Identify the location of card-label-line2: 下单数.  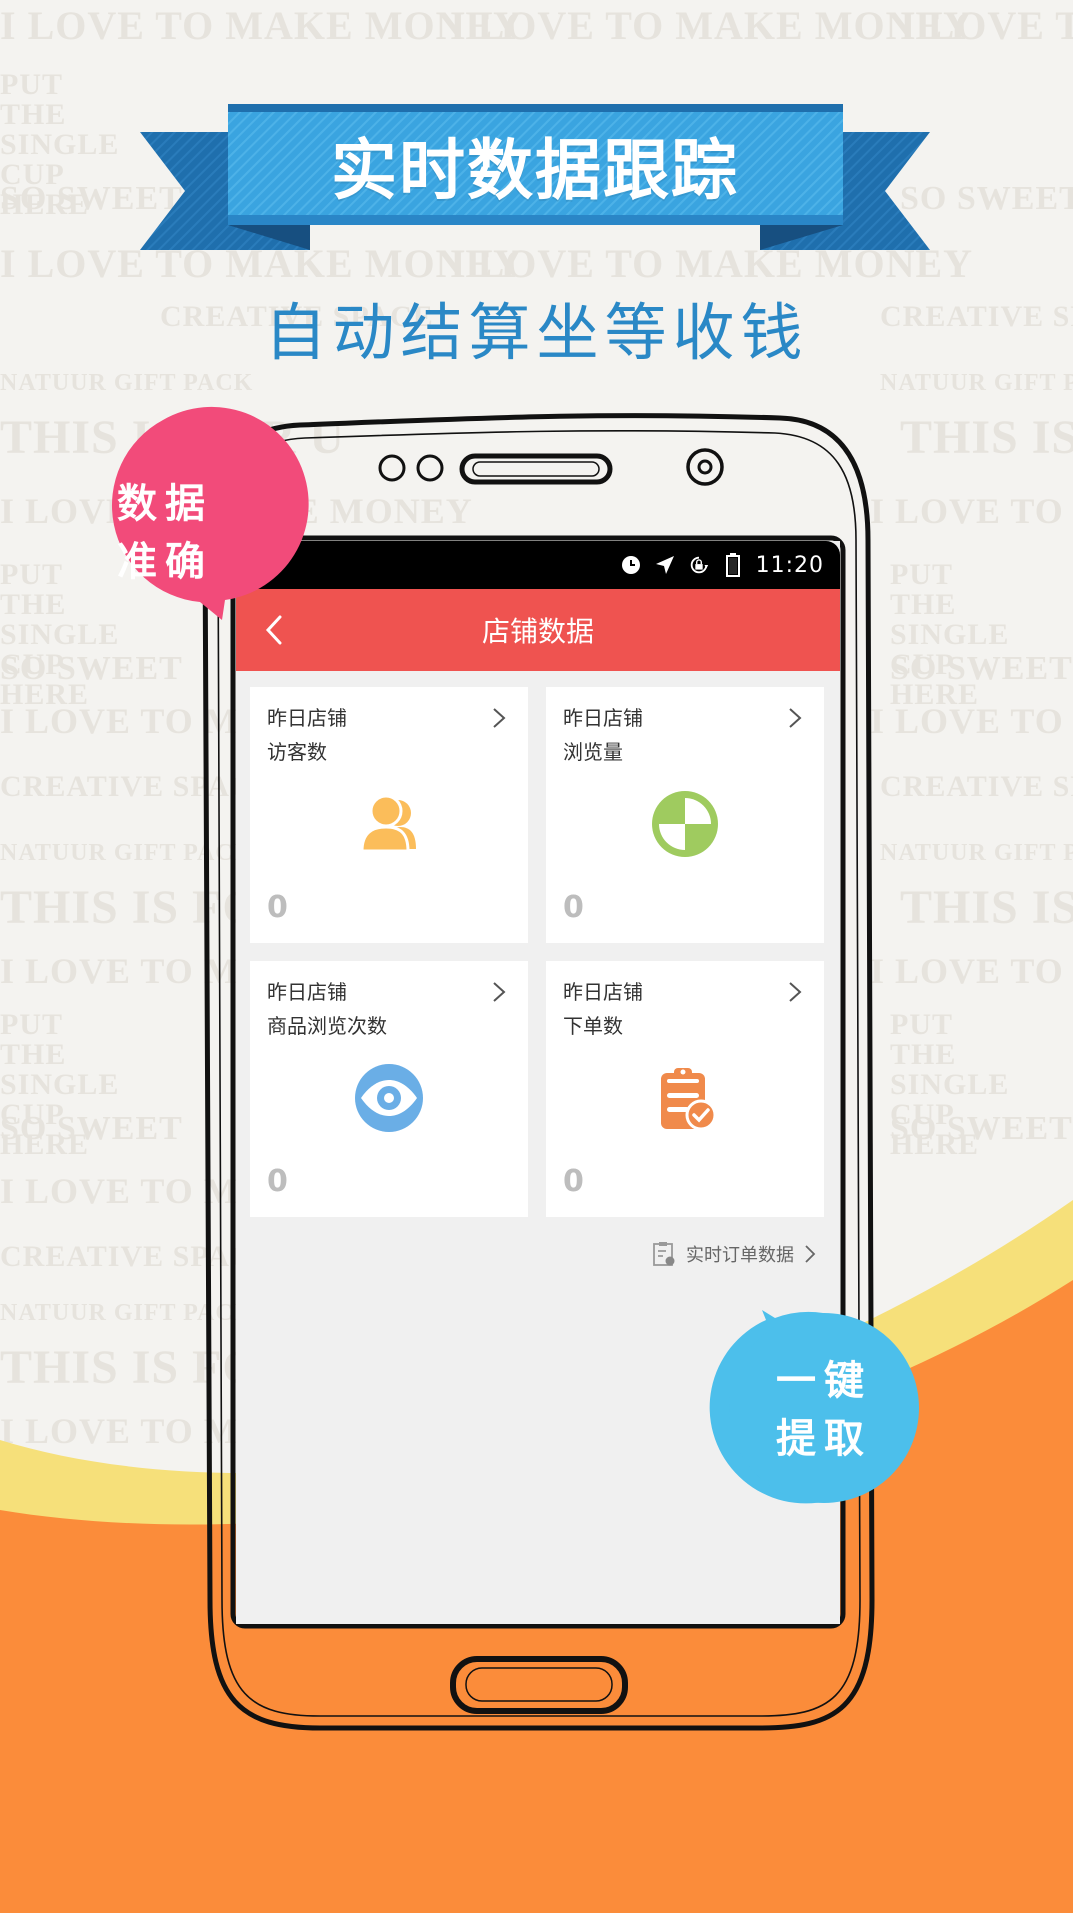
(593, 1026).